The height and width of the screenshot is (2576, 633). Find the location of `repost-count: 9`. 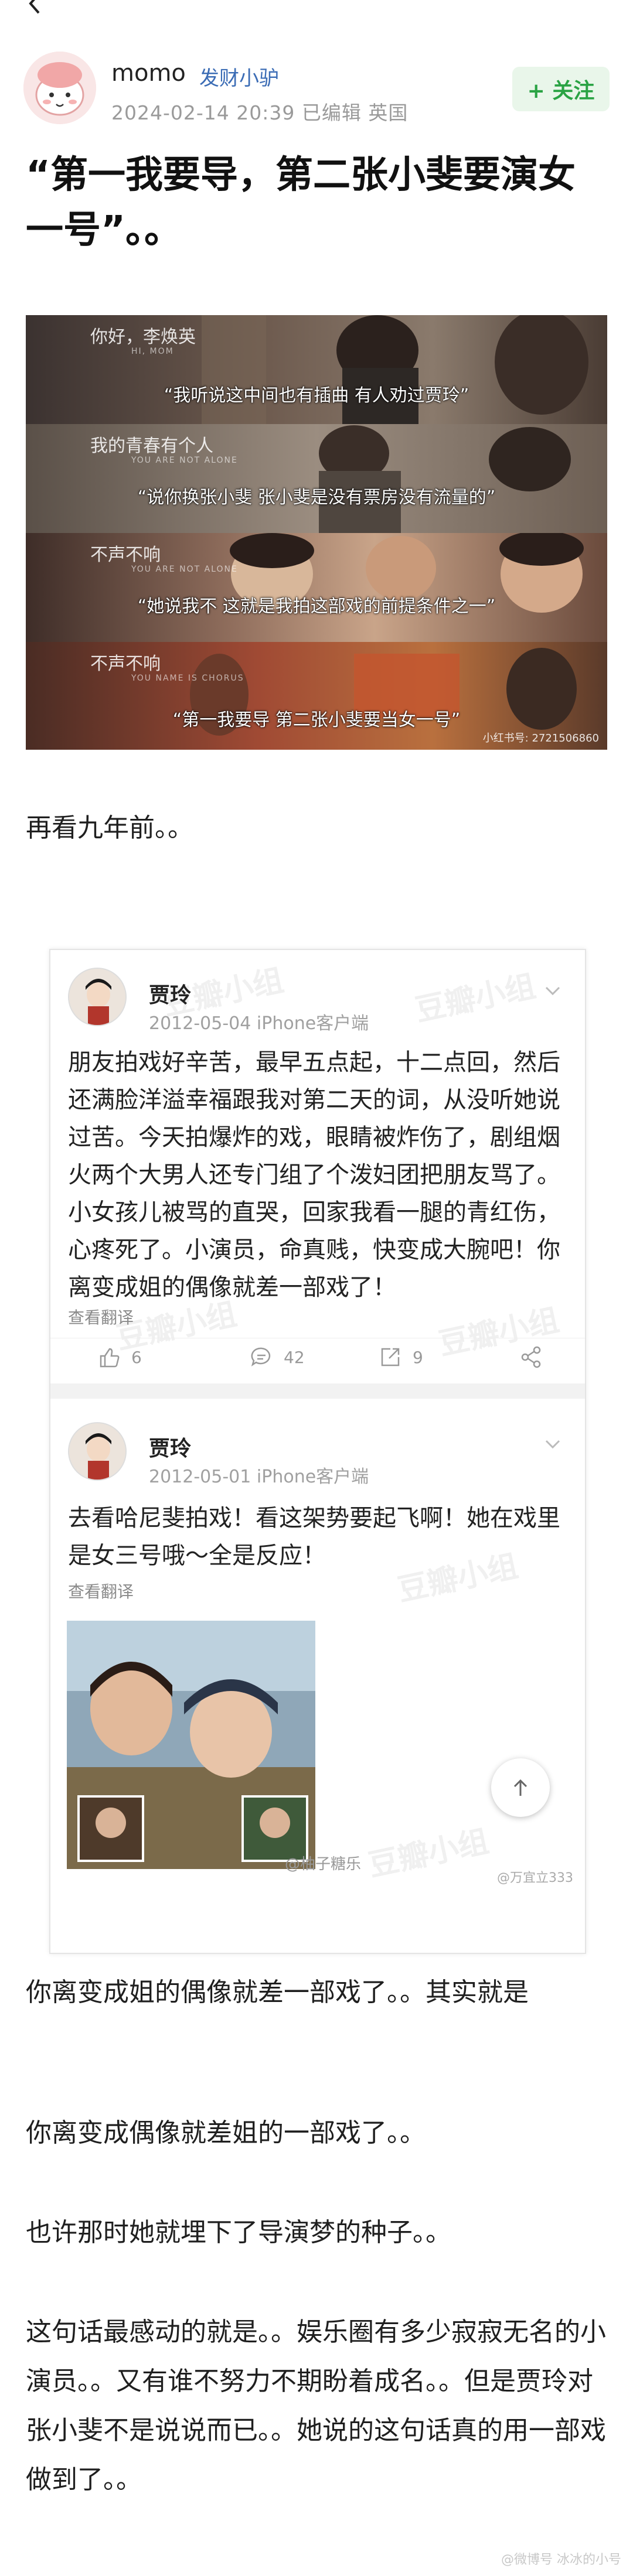

repost-count: 9 is located at coordinates (418, 1357).